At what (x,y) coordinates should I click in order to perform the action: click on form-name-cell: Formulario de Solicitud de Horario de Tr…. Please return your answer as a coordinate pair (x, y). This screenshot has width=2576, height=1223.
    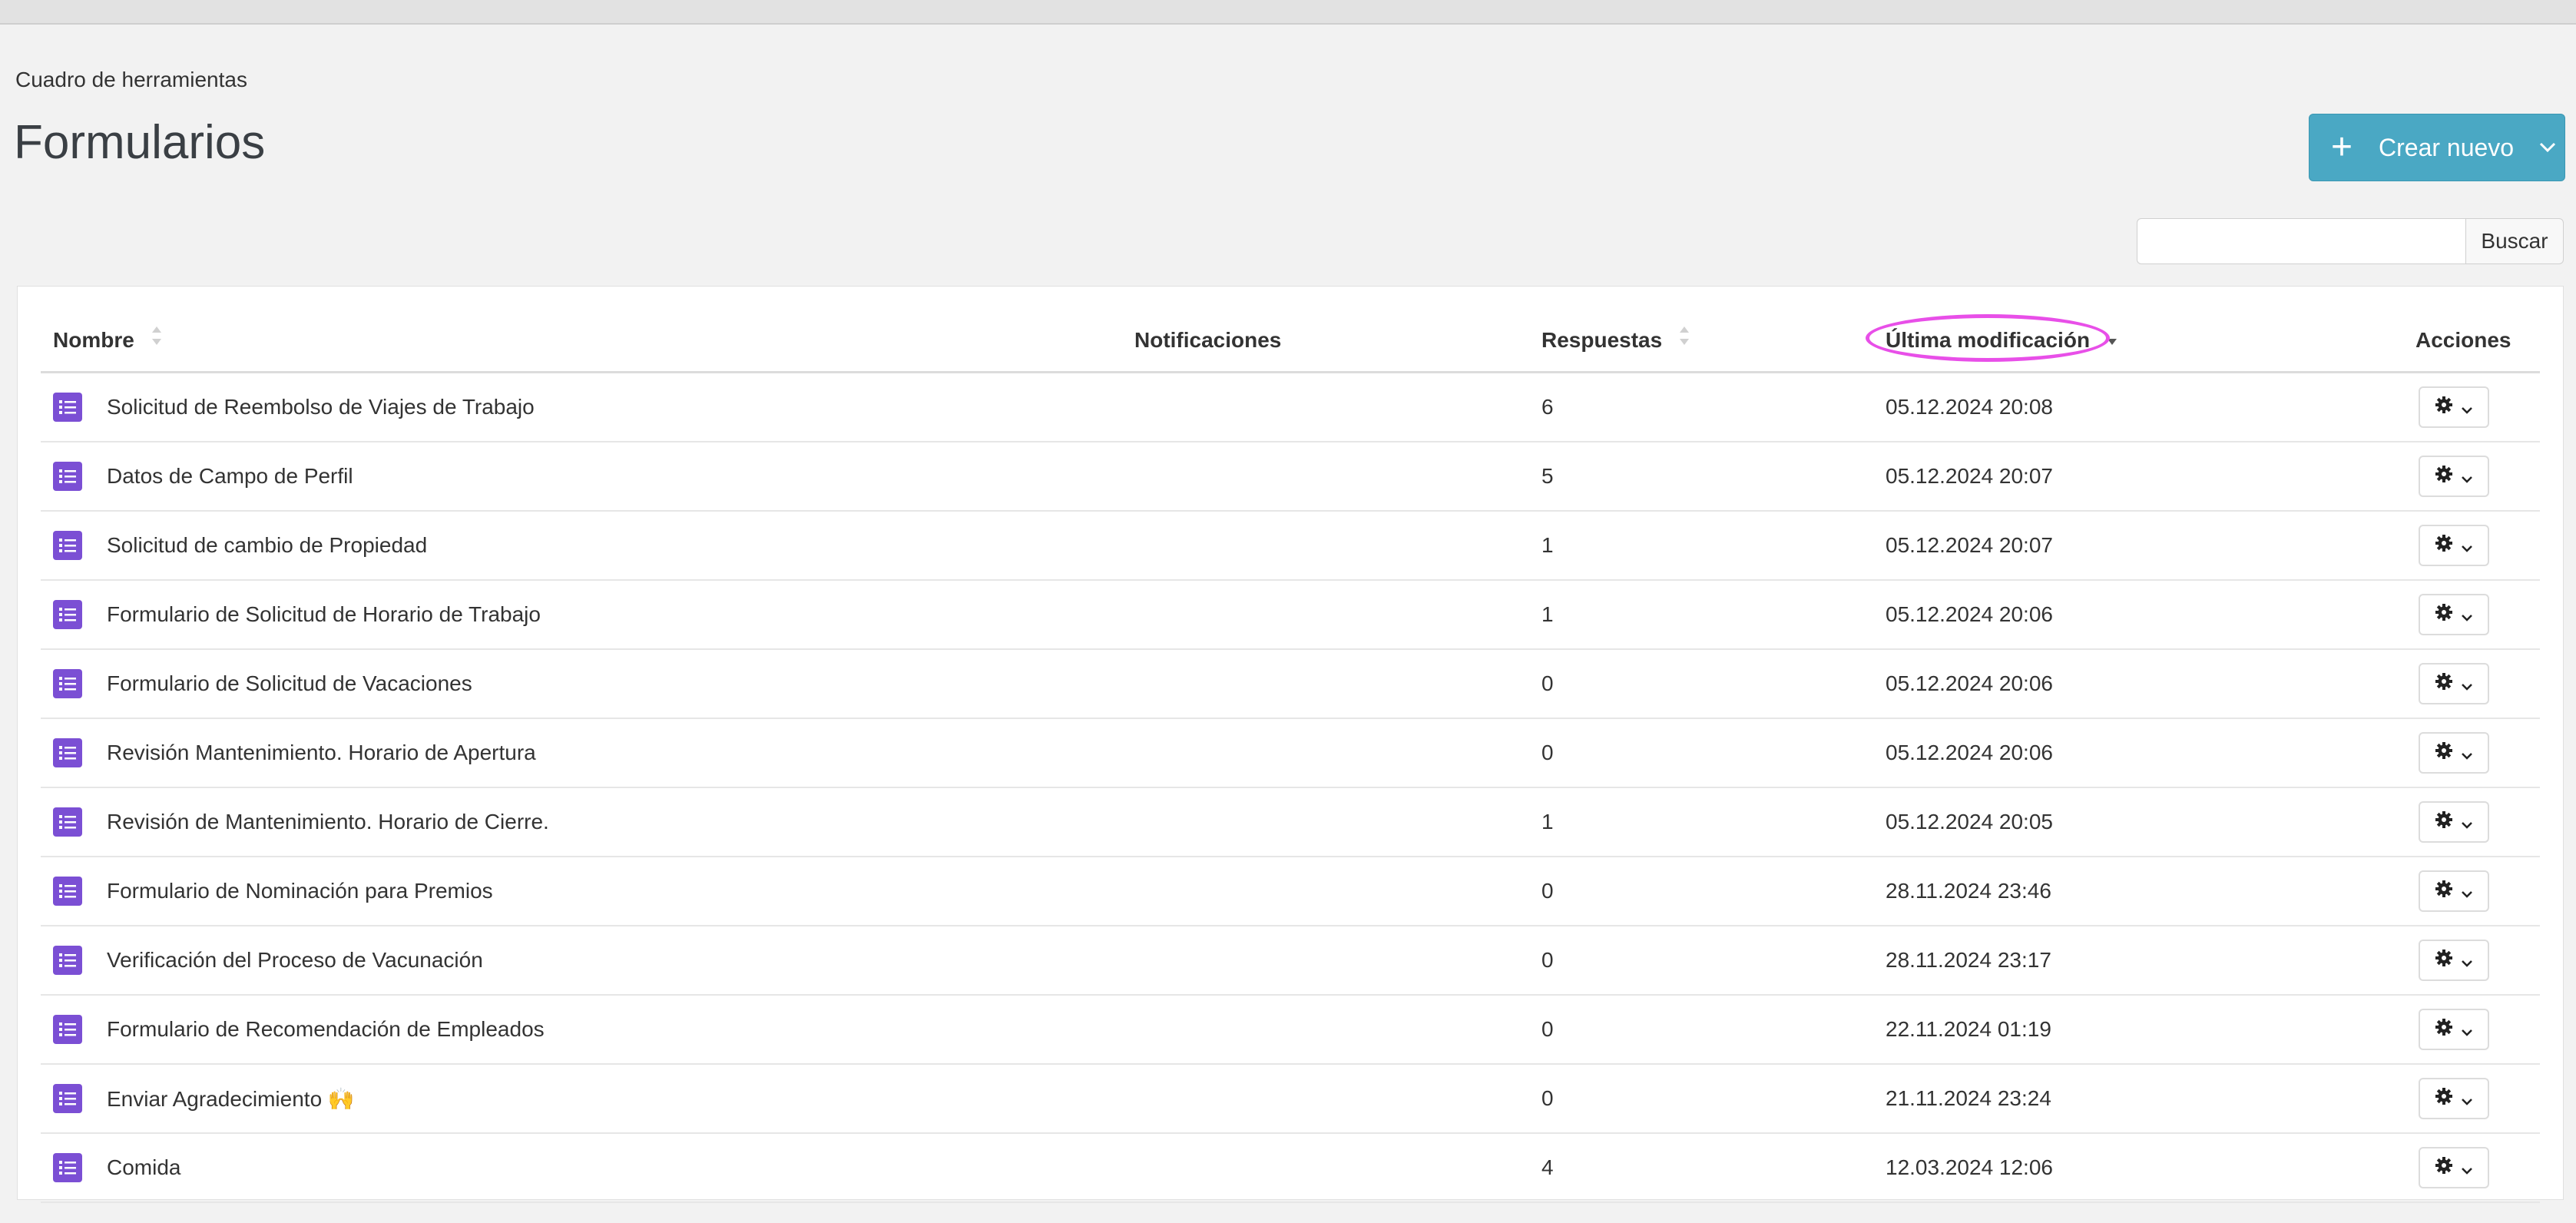
    Looking at the image, I should click on (297, 614).